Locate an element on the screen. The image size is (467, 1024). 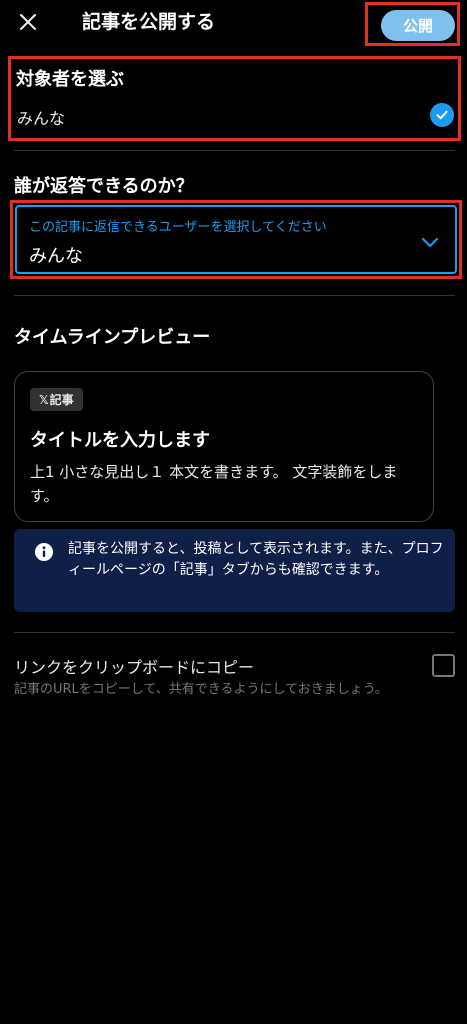
page-title: 記事を公開する is located at coordinates (149, 22).